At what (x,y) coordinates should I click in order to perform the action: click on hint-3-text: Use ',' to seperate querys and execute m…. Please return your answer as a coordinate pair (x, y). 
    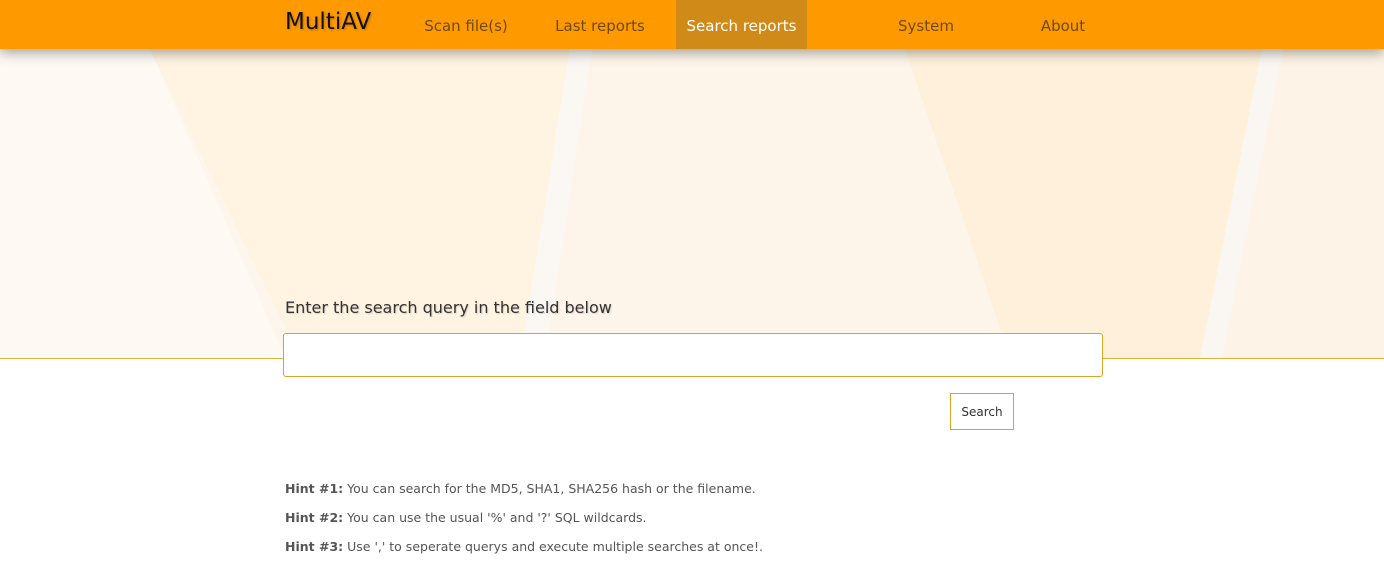
    Looking at the image, I should click on (555, 546).